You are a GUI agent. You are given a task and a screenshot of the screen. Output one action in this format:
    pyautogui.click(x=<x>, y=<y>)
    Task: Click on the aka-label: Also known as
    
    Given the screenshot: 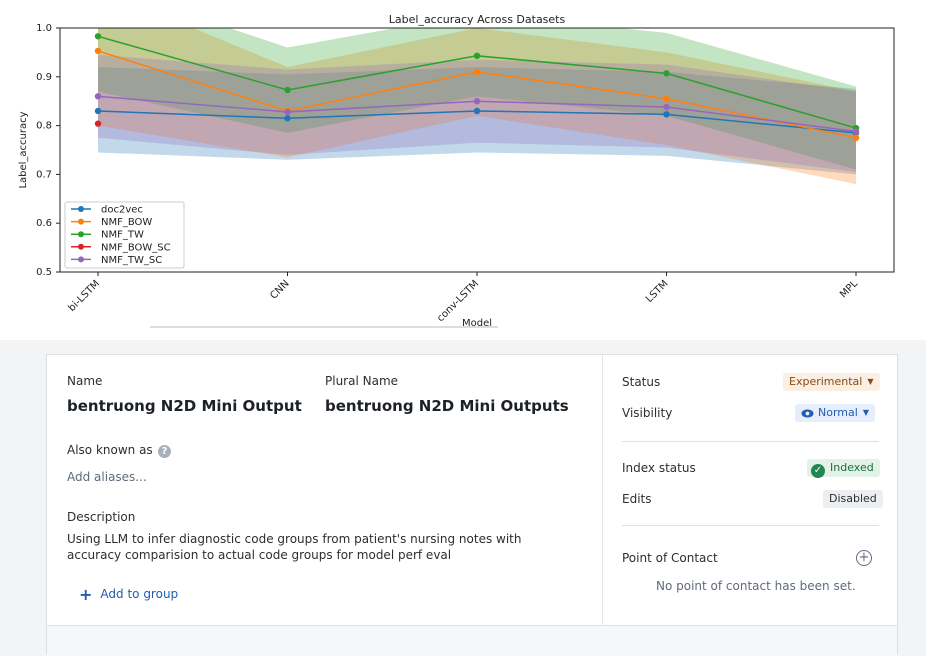 What is the action you would take?
    pyautogui.click(x=110, y=450)
    